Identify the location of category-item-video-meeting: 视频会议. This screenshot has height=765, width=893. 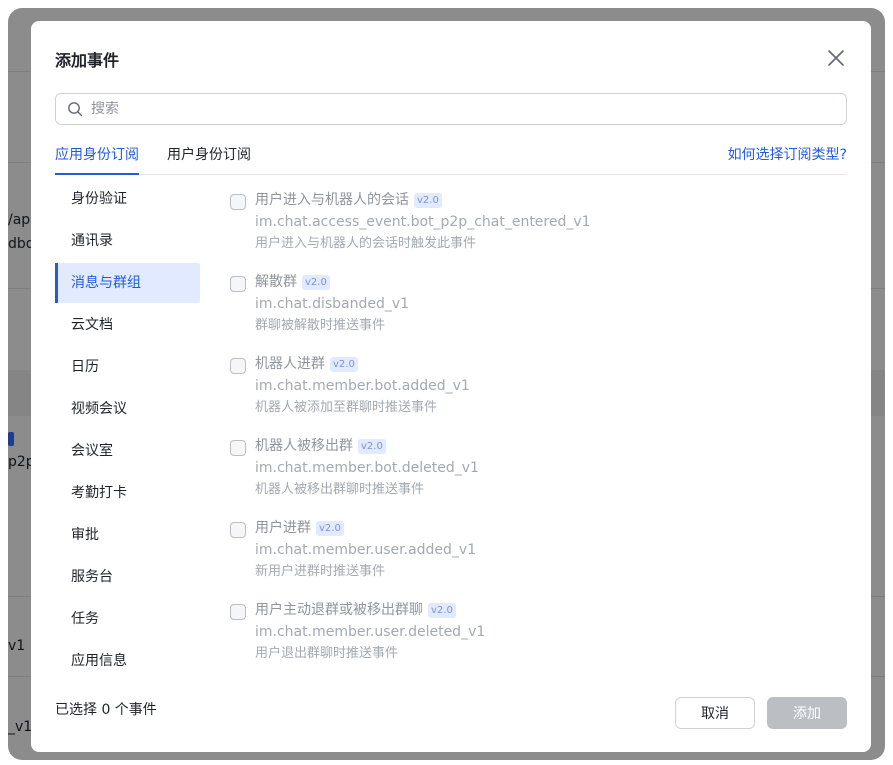
(127, 409).